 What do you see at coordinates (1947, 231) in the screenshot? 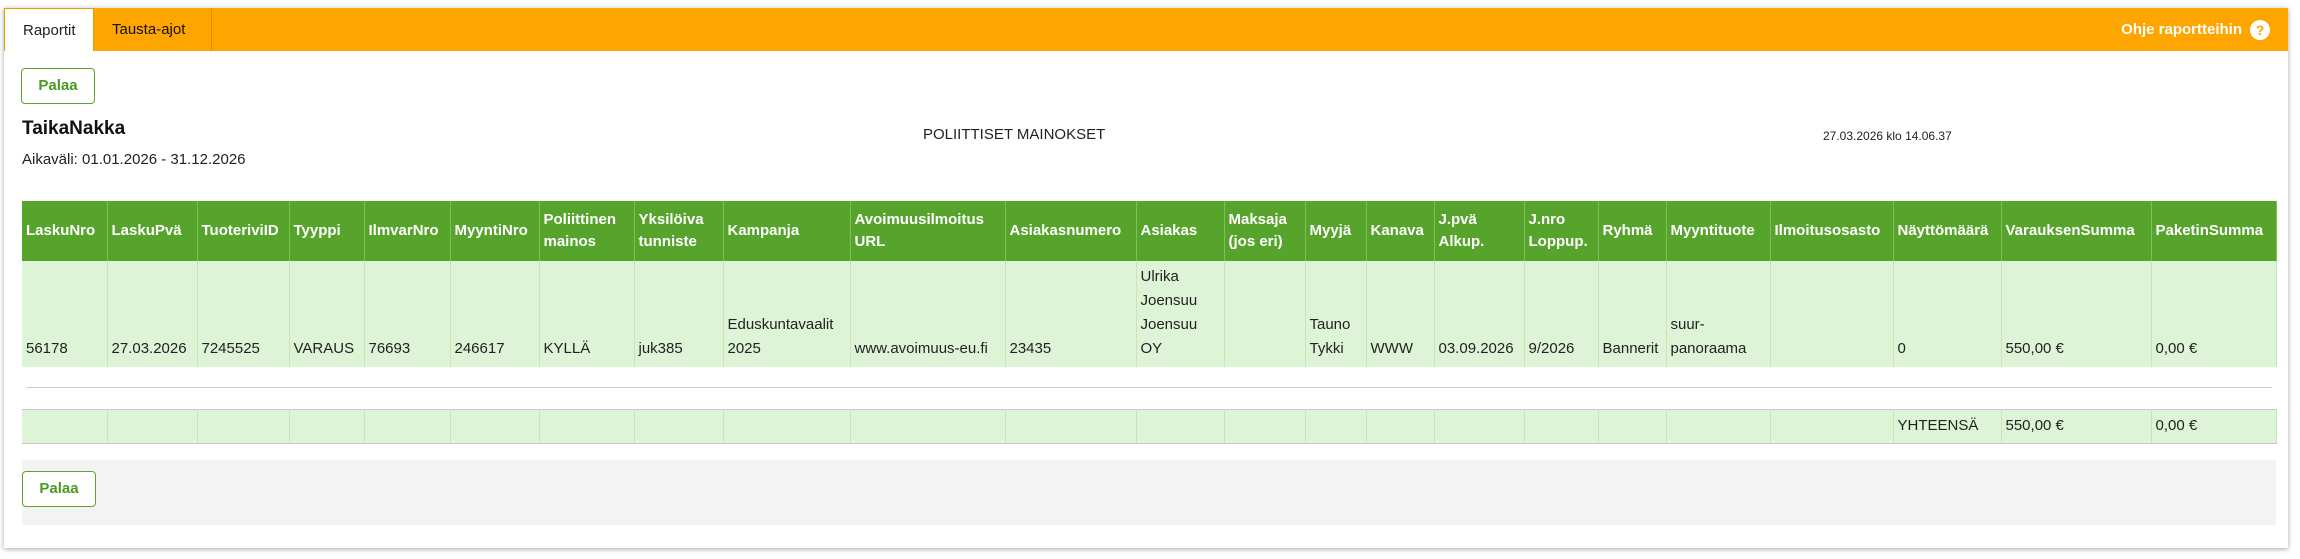
I see `column-header: Näyttömäärä` at bounding box center [1947, 231].